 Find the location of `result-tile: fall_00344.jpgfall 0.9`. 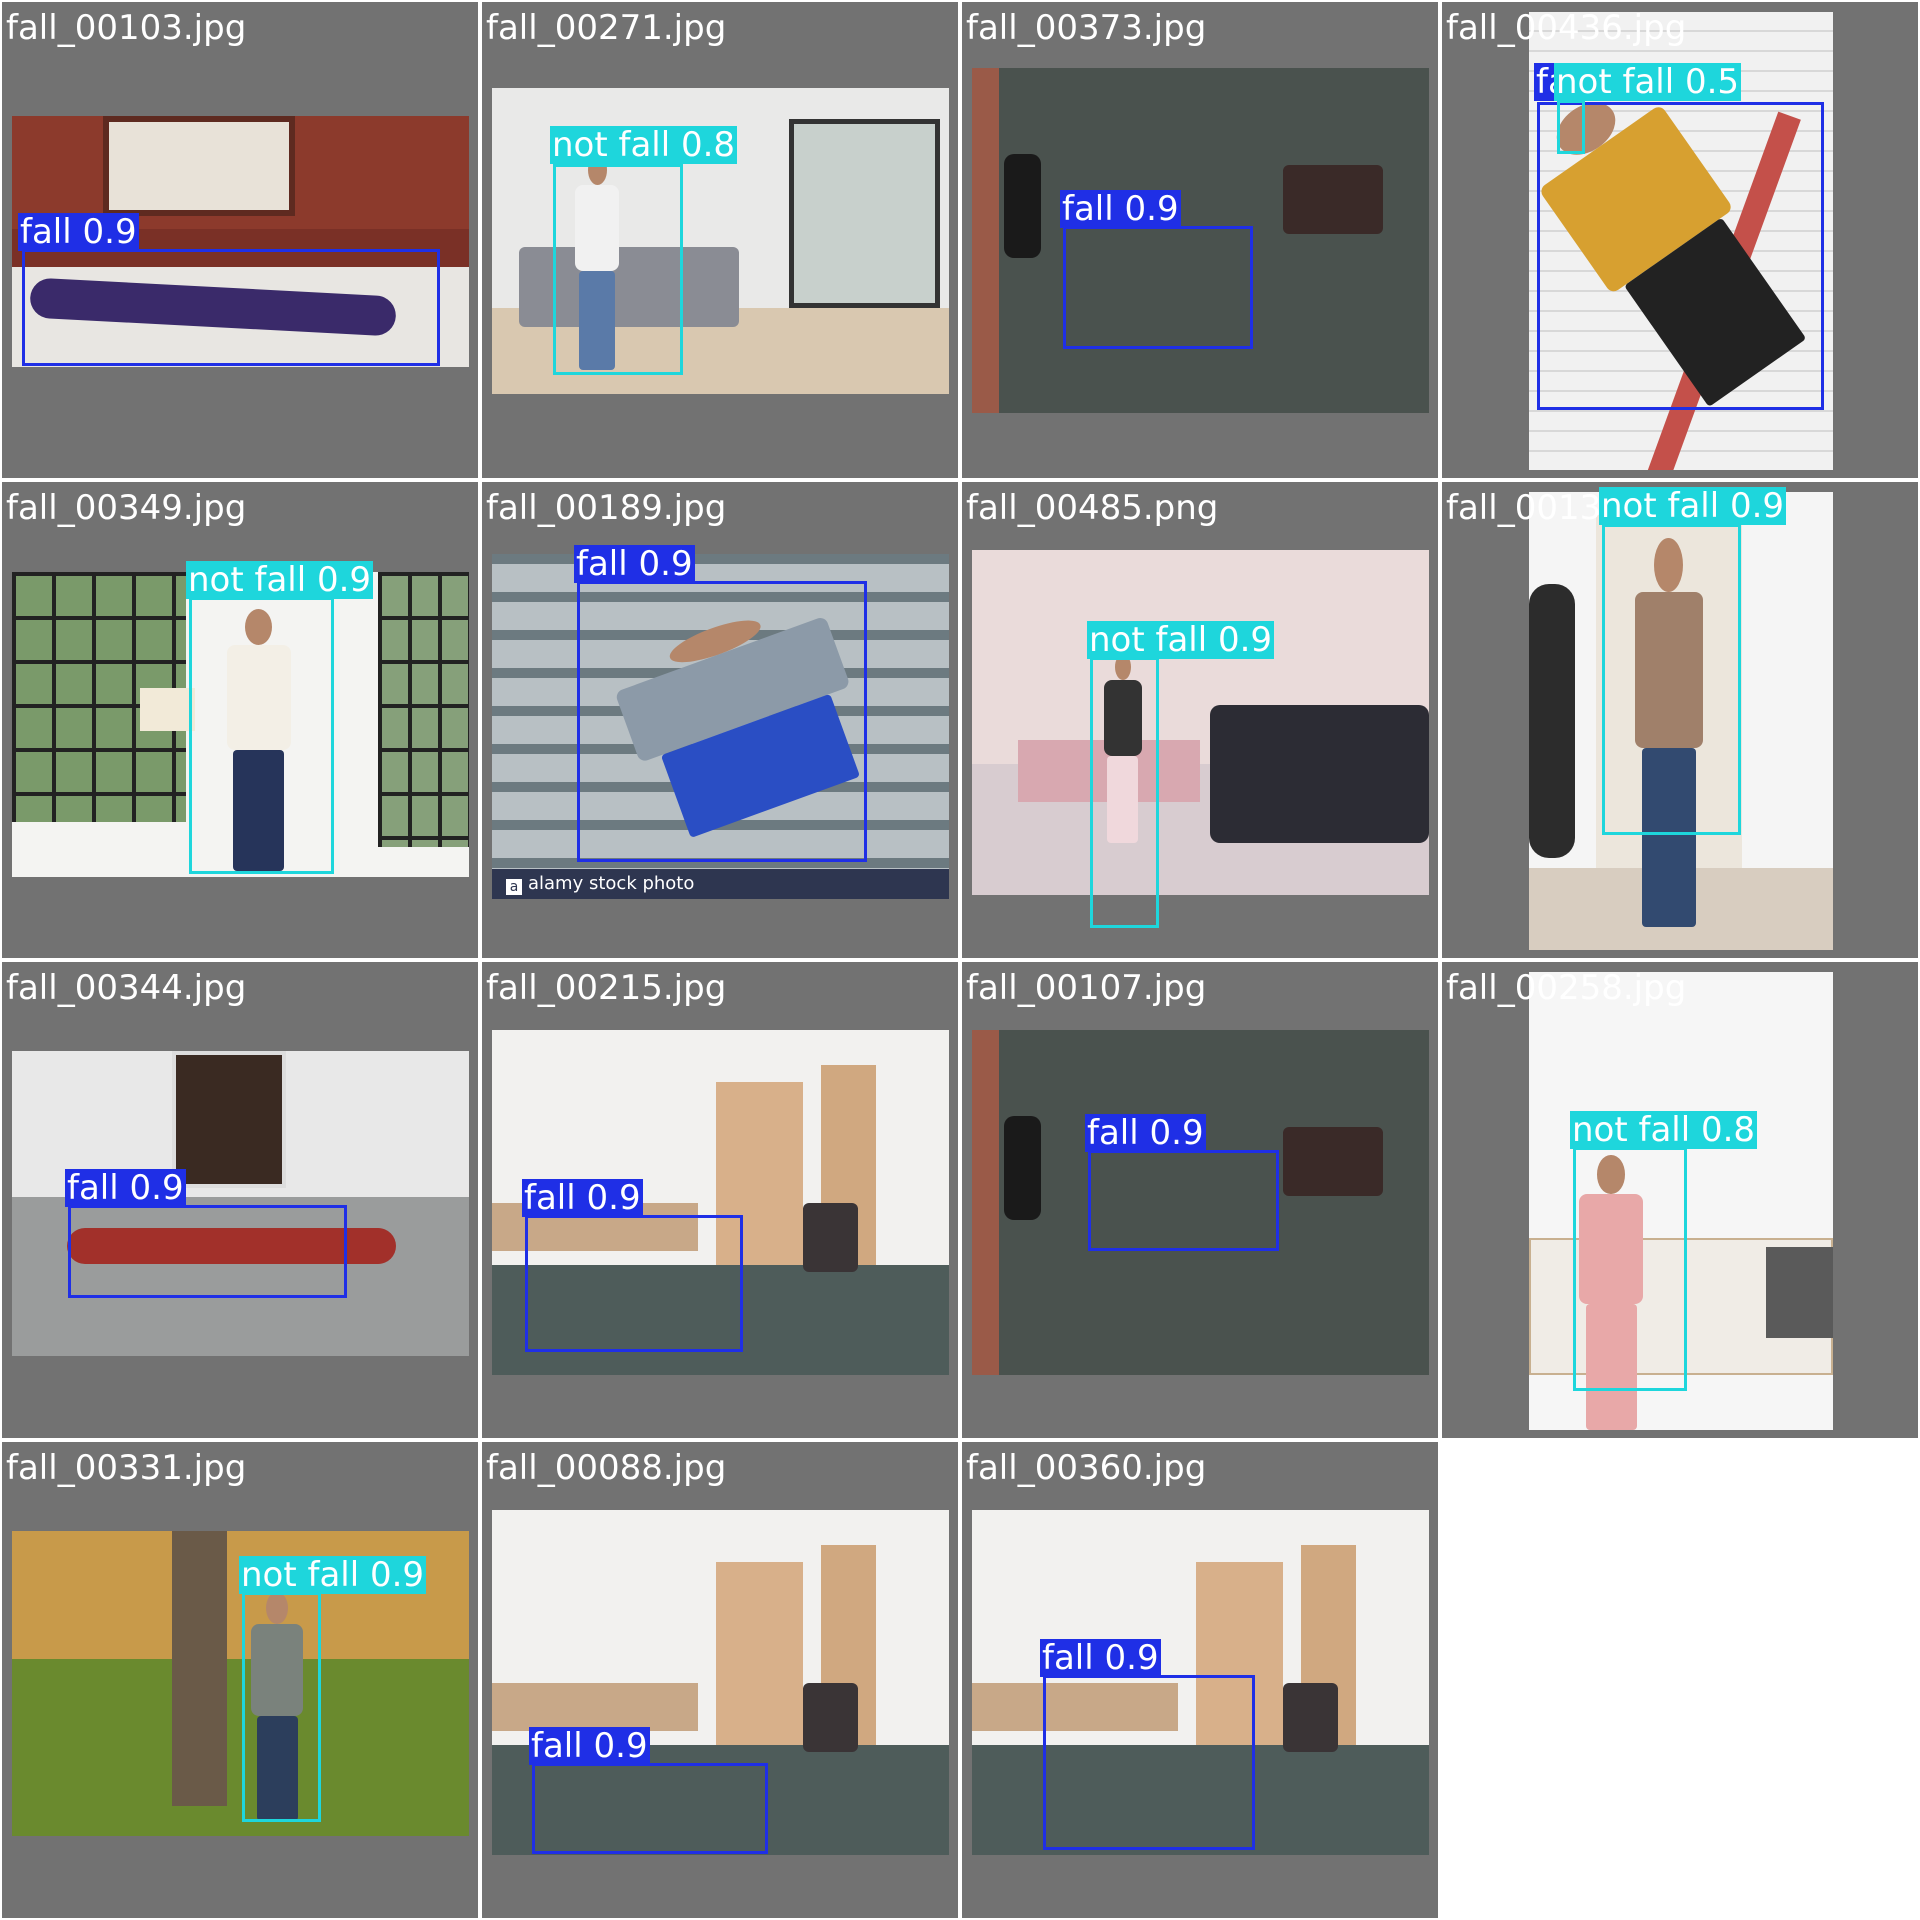

result-tile: fall_00344.jpgfall 0.9 is located at coordinates (240, 1200).